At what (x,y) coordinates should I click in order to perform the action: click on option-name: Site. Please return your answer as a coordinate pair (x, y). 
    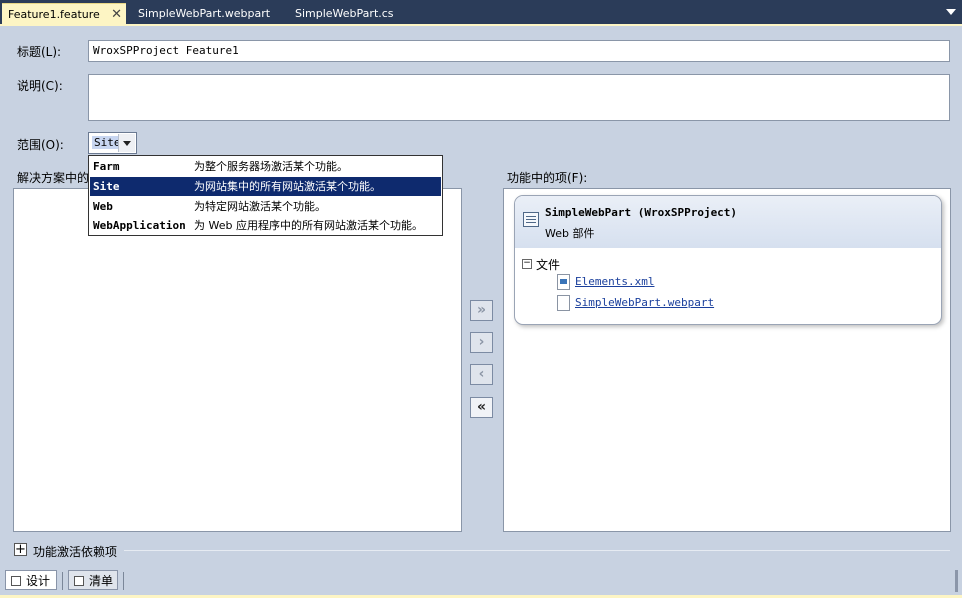
    Looking at the image, I should click on (106, 186).